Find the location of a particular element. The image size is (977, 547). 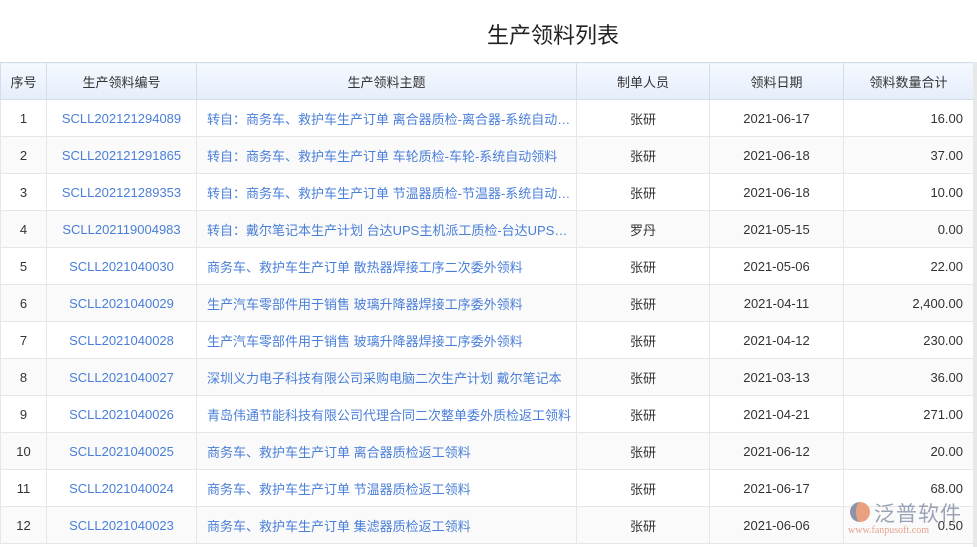

cell-index: 8 is located at coordinates (23, 377).